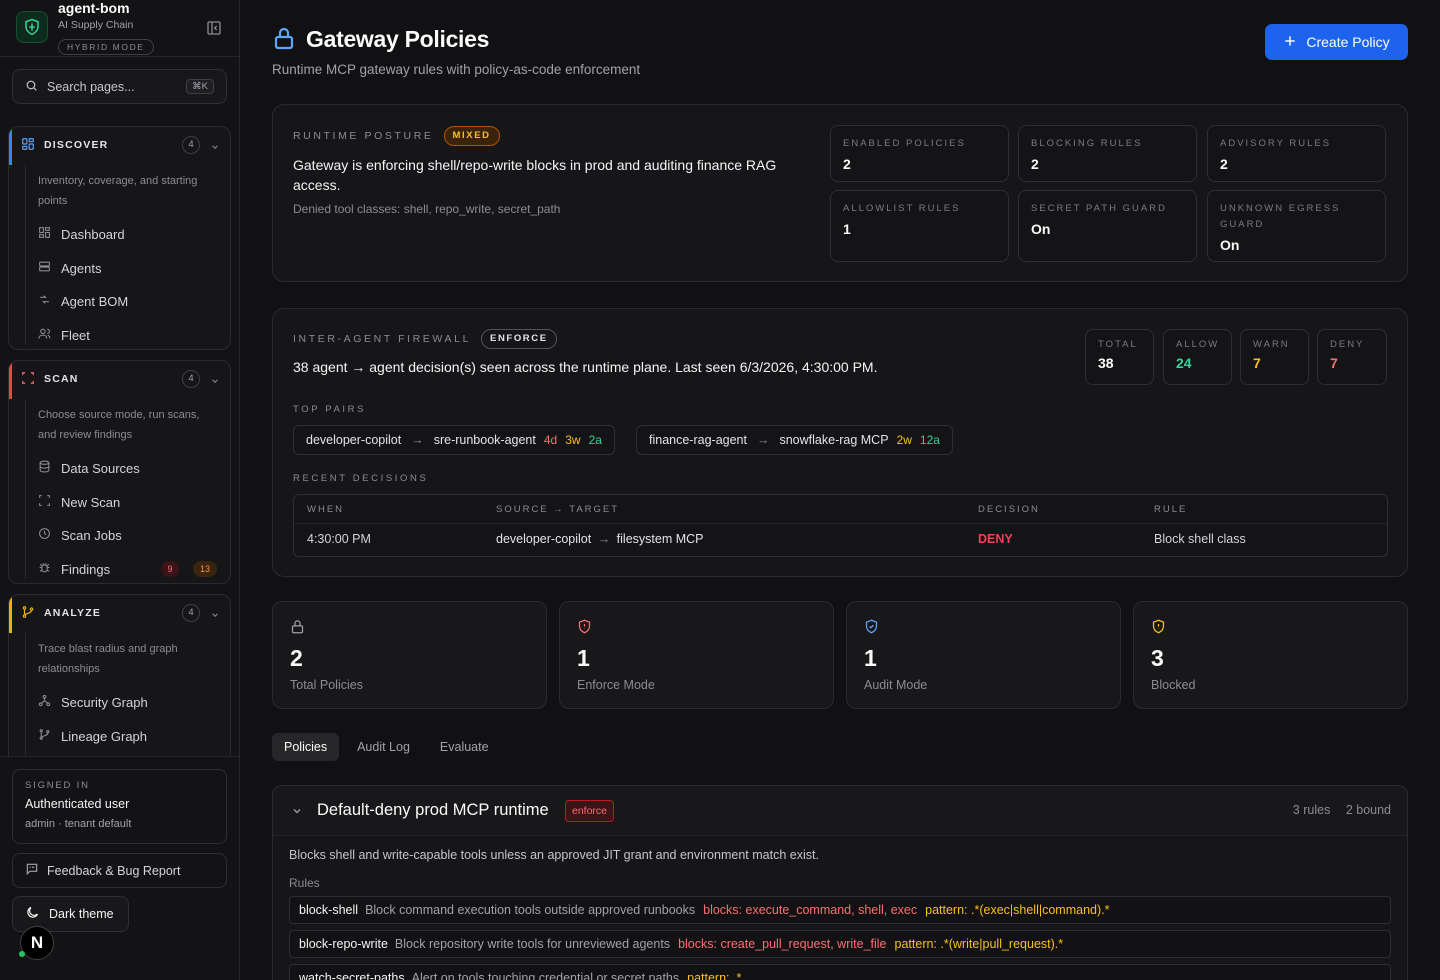  What do you see at coordinates (1200, 539) in the screenshot?
I see `decision-rule: Block shell class` at bounding box center [1200, 539].